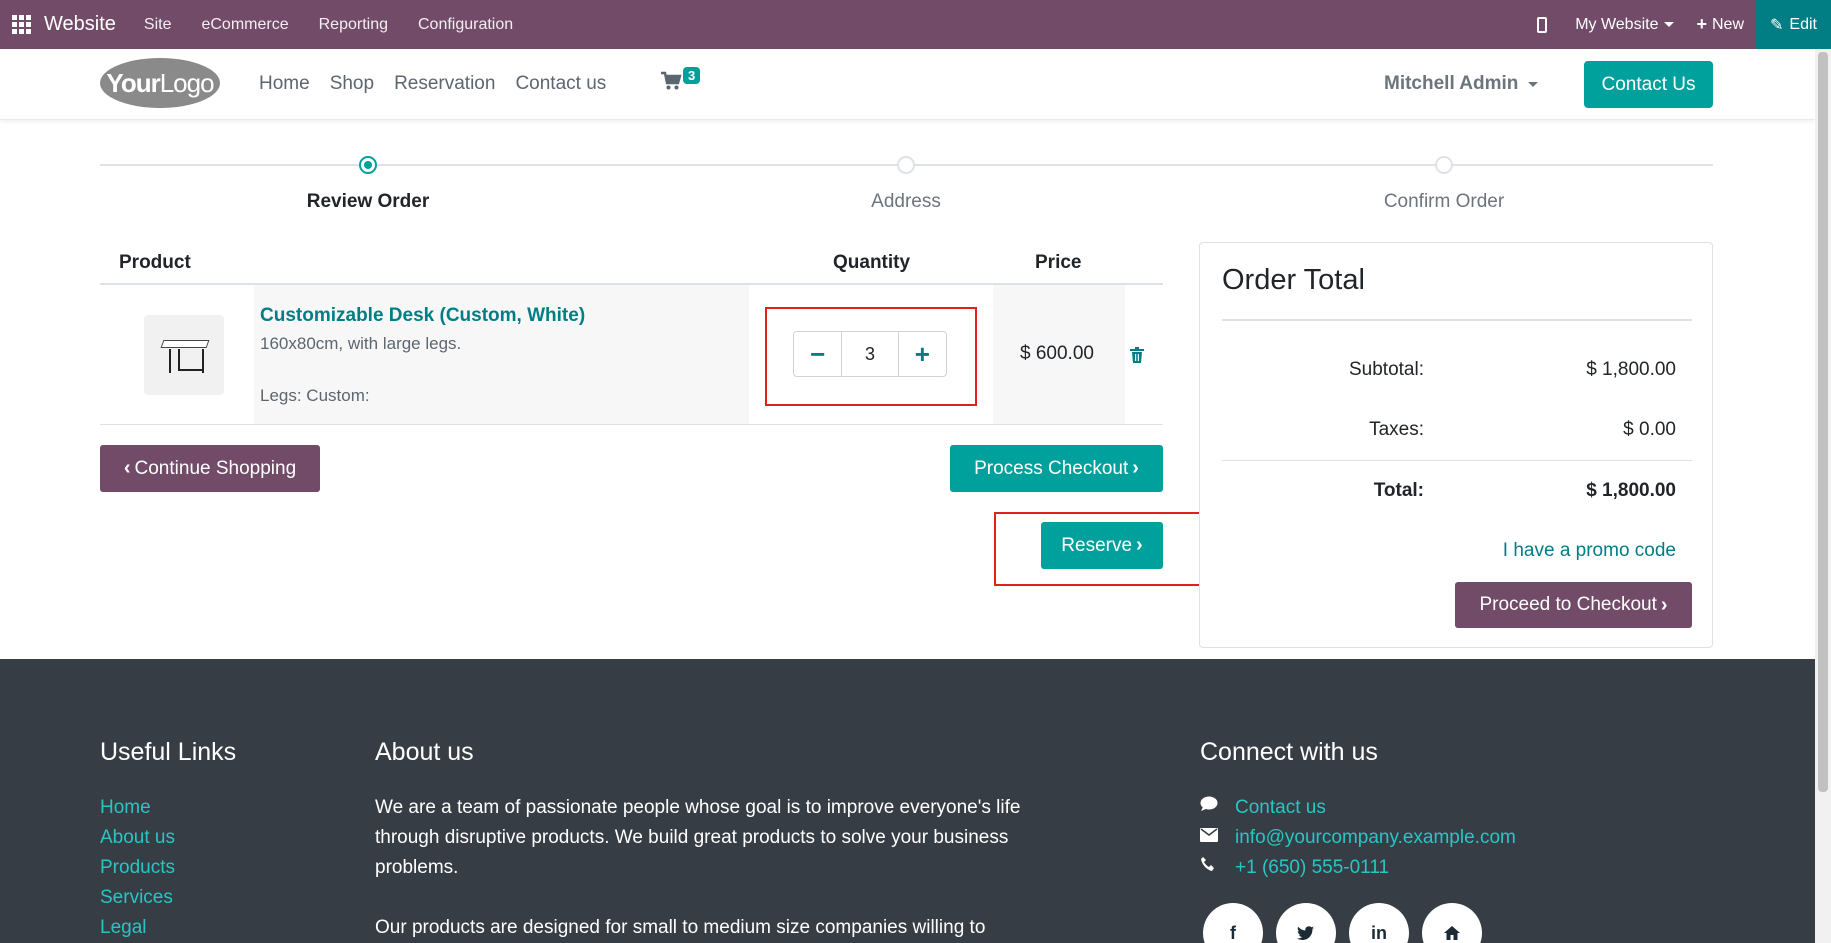  What do you see at coordinates (1444, 201) in the screenshot?
I see `wizard-step-confirm-order: Confirm Order` at bounding box center [1444, 201].